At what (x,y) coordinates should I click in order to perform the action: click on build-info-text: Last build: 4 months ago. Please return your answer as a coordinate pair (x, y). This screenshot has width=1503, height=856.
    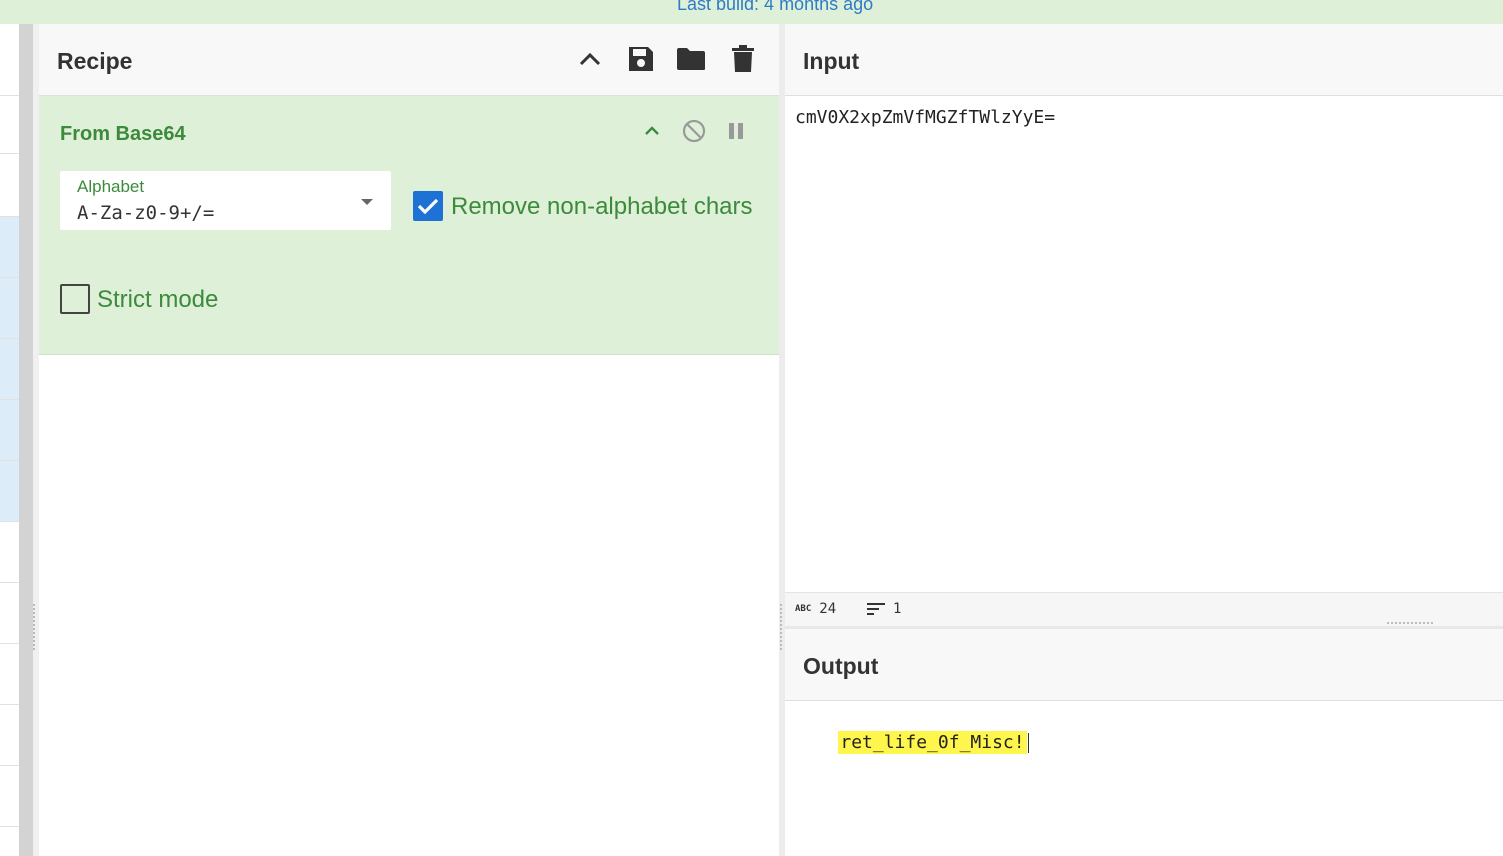
    Looking at the image, I should click on (775, 7).